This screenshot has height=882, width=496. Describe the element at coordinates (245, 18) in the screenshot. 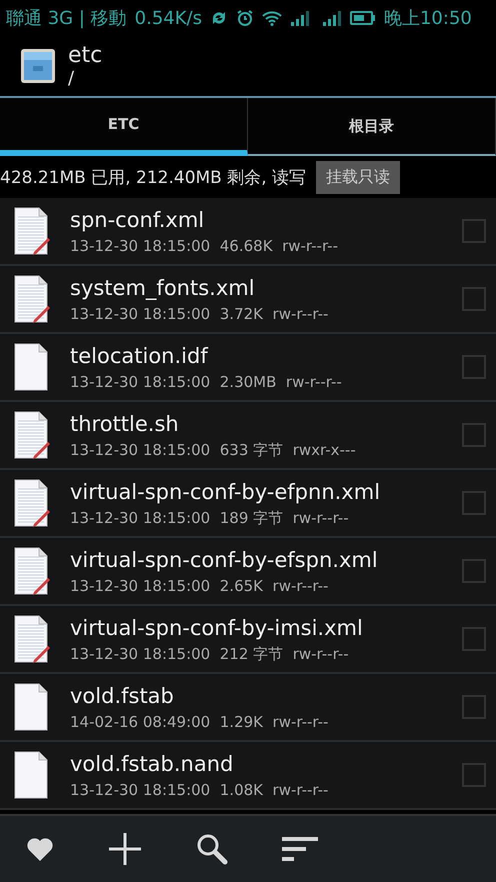

I see `alarm-icon` at that location.